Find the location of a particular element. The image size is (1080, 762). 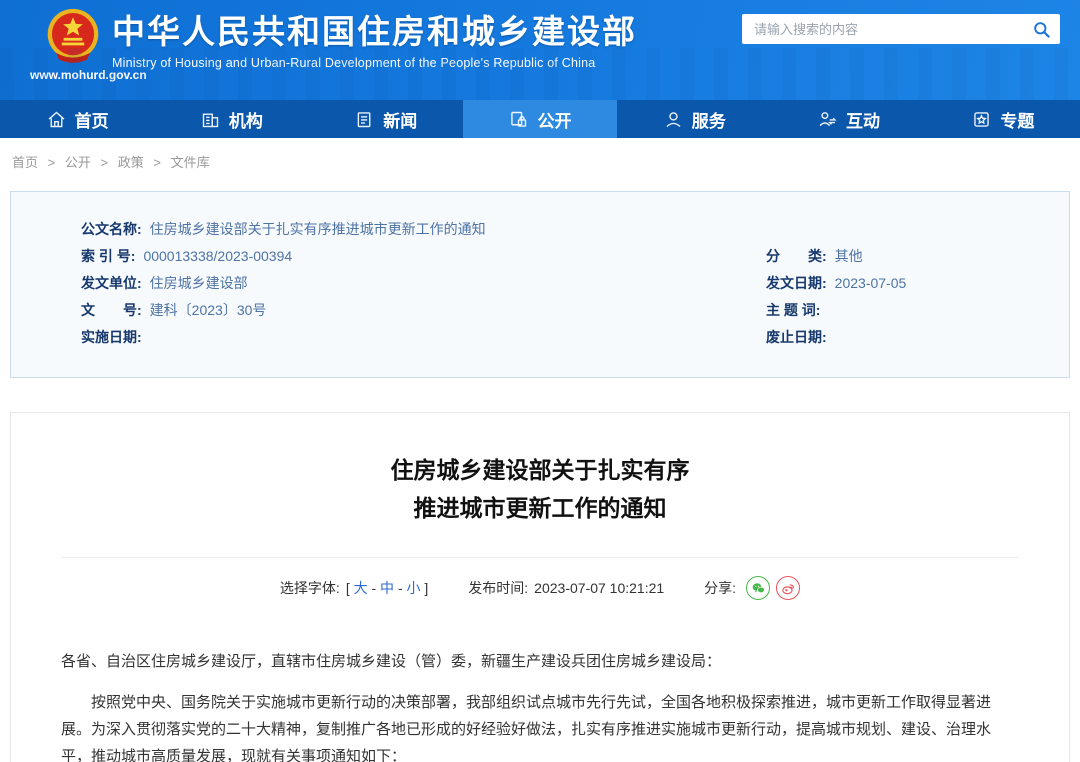

font-size-large: 大 is located at coordinates (361, 588).